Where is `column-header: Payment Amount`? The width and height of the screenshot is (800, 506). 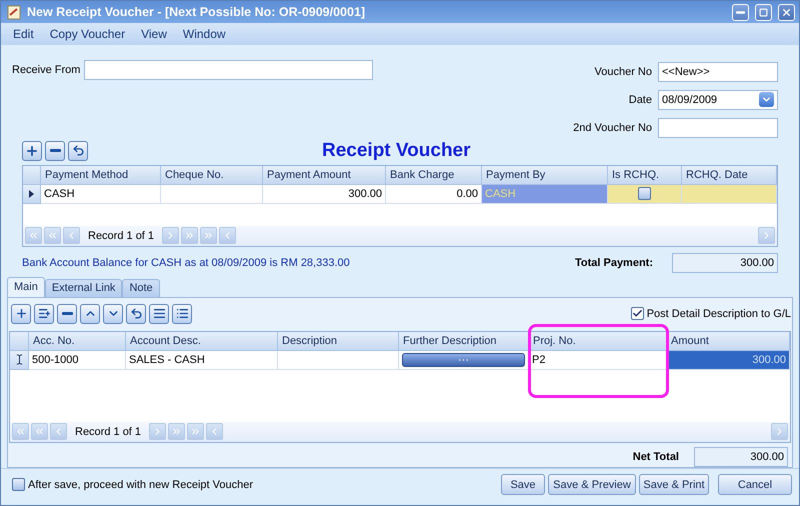
column-header: Payment Amount is located at coordinates (324, 175).